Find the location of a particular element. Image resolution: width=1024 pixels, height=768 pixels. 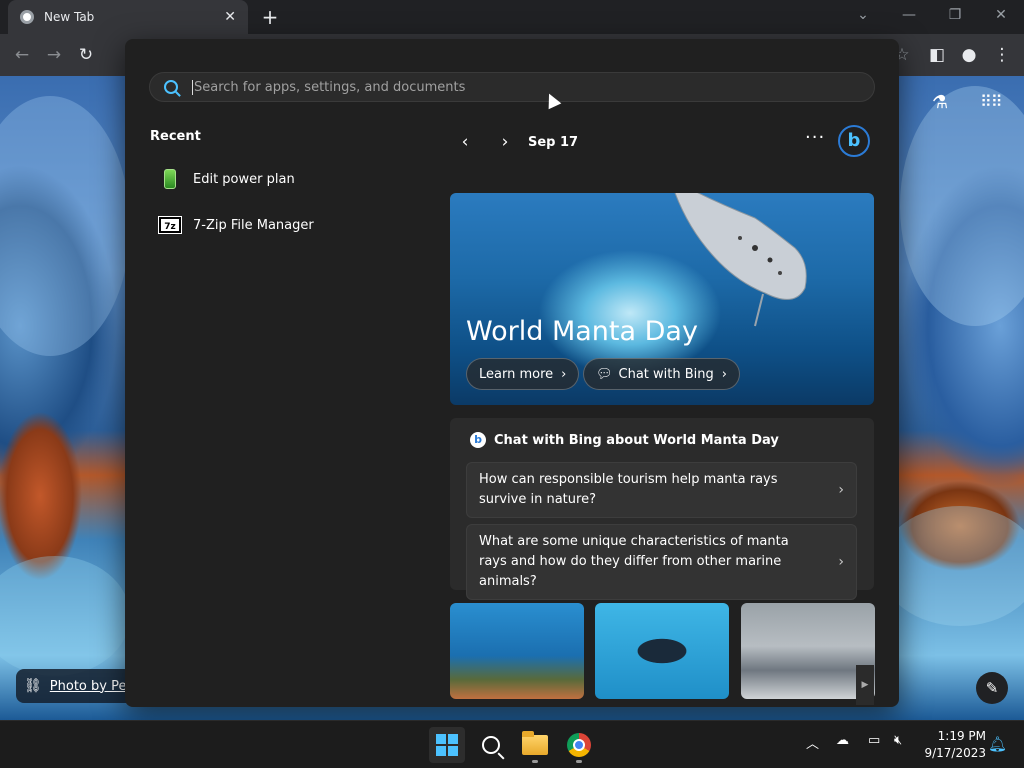

search-input is located at coordinates (492, 87).